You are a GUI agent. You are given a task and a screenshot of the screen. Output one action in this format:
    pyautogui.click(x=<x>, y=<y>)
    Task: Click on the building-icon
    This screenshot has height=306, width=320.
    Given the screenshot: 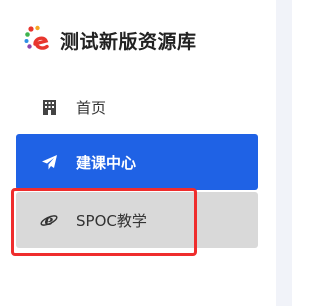 What is the action you would take?
    pyautogui.click(x=49, y=107)
    